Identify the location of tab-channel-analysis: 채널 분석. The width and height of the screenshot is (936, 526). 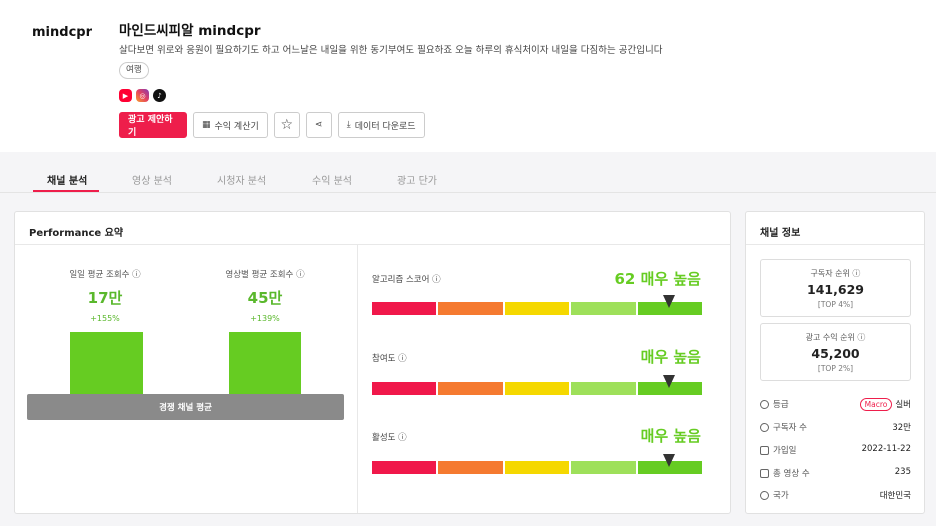
(67, 179).